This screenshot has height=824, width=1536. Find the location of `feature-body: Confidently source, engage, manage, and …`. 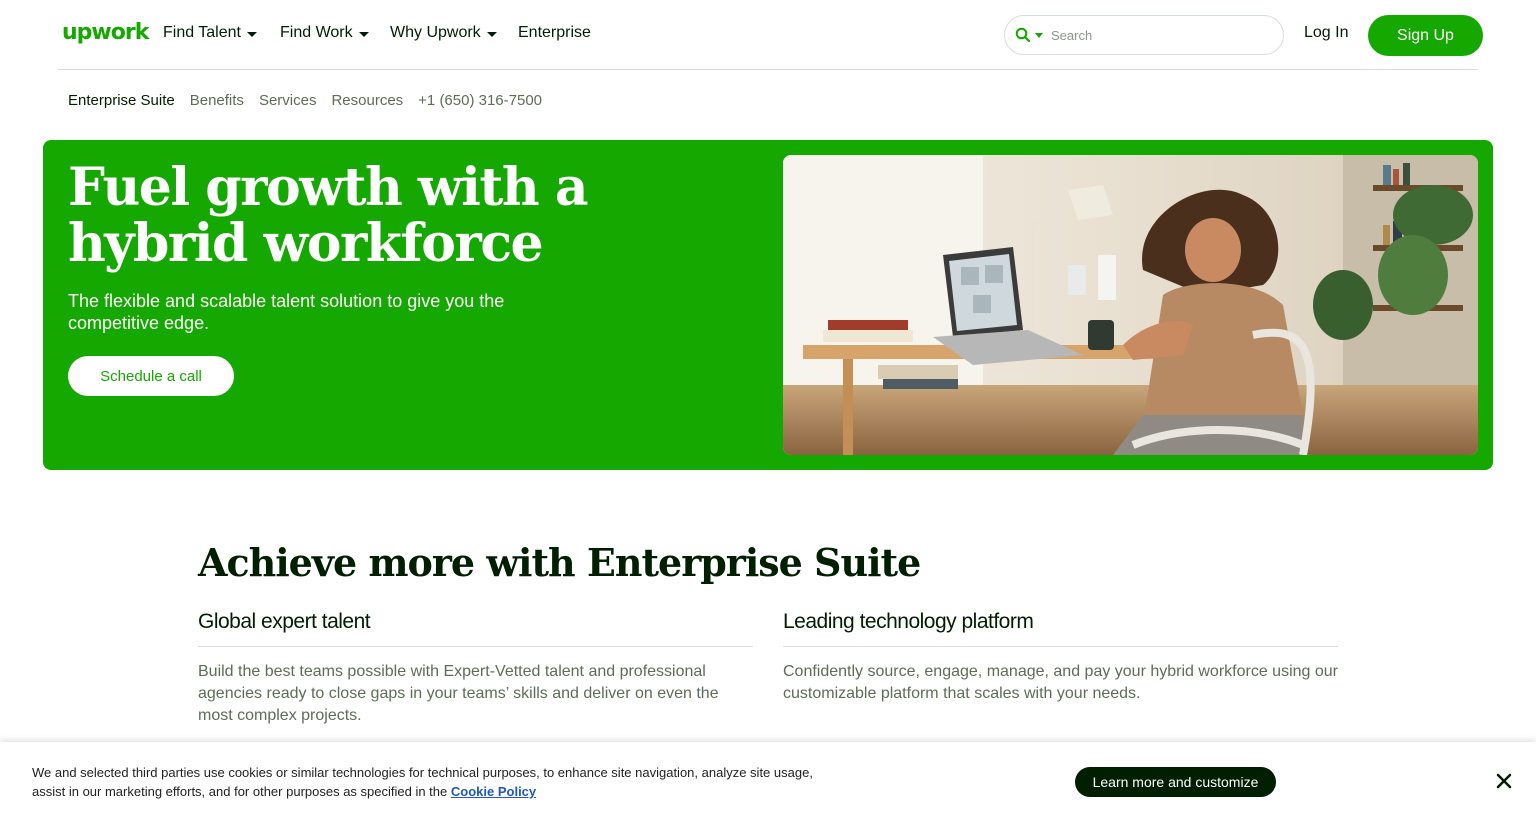

feature-body: Confidently source, engage, manage, and … is located at coordinates (1060, 682).